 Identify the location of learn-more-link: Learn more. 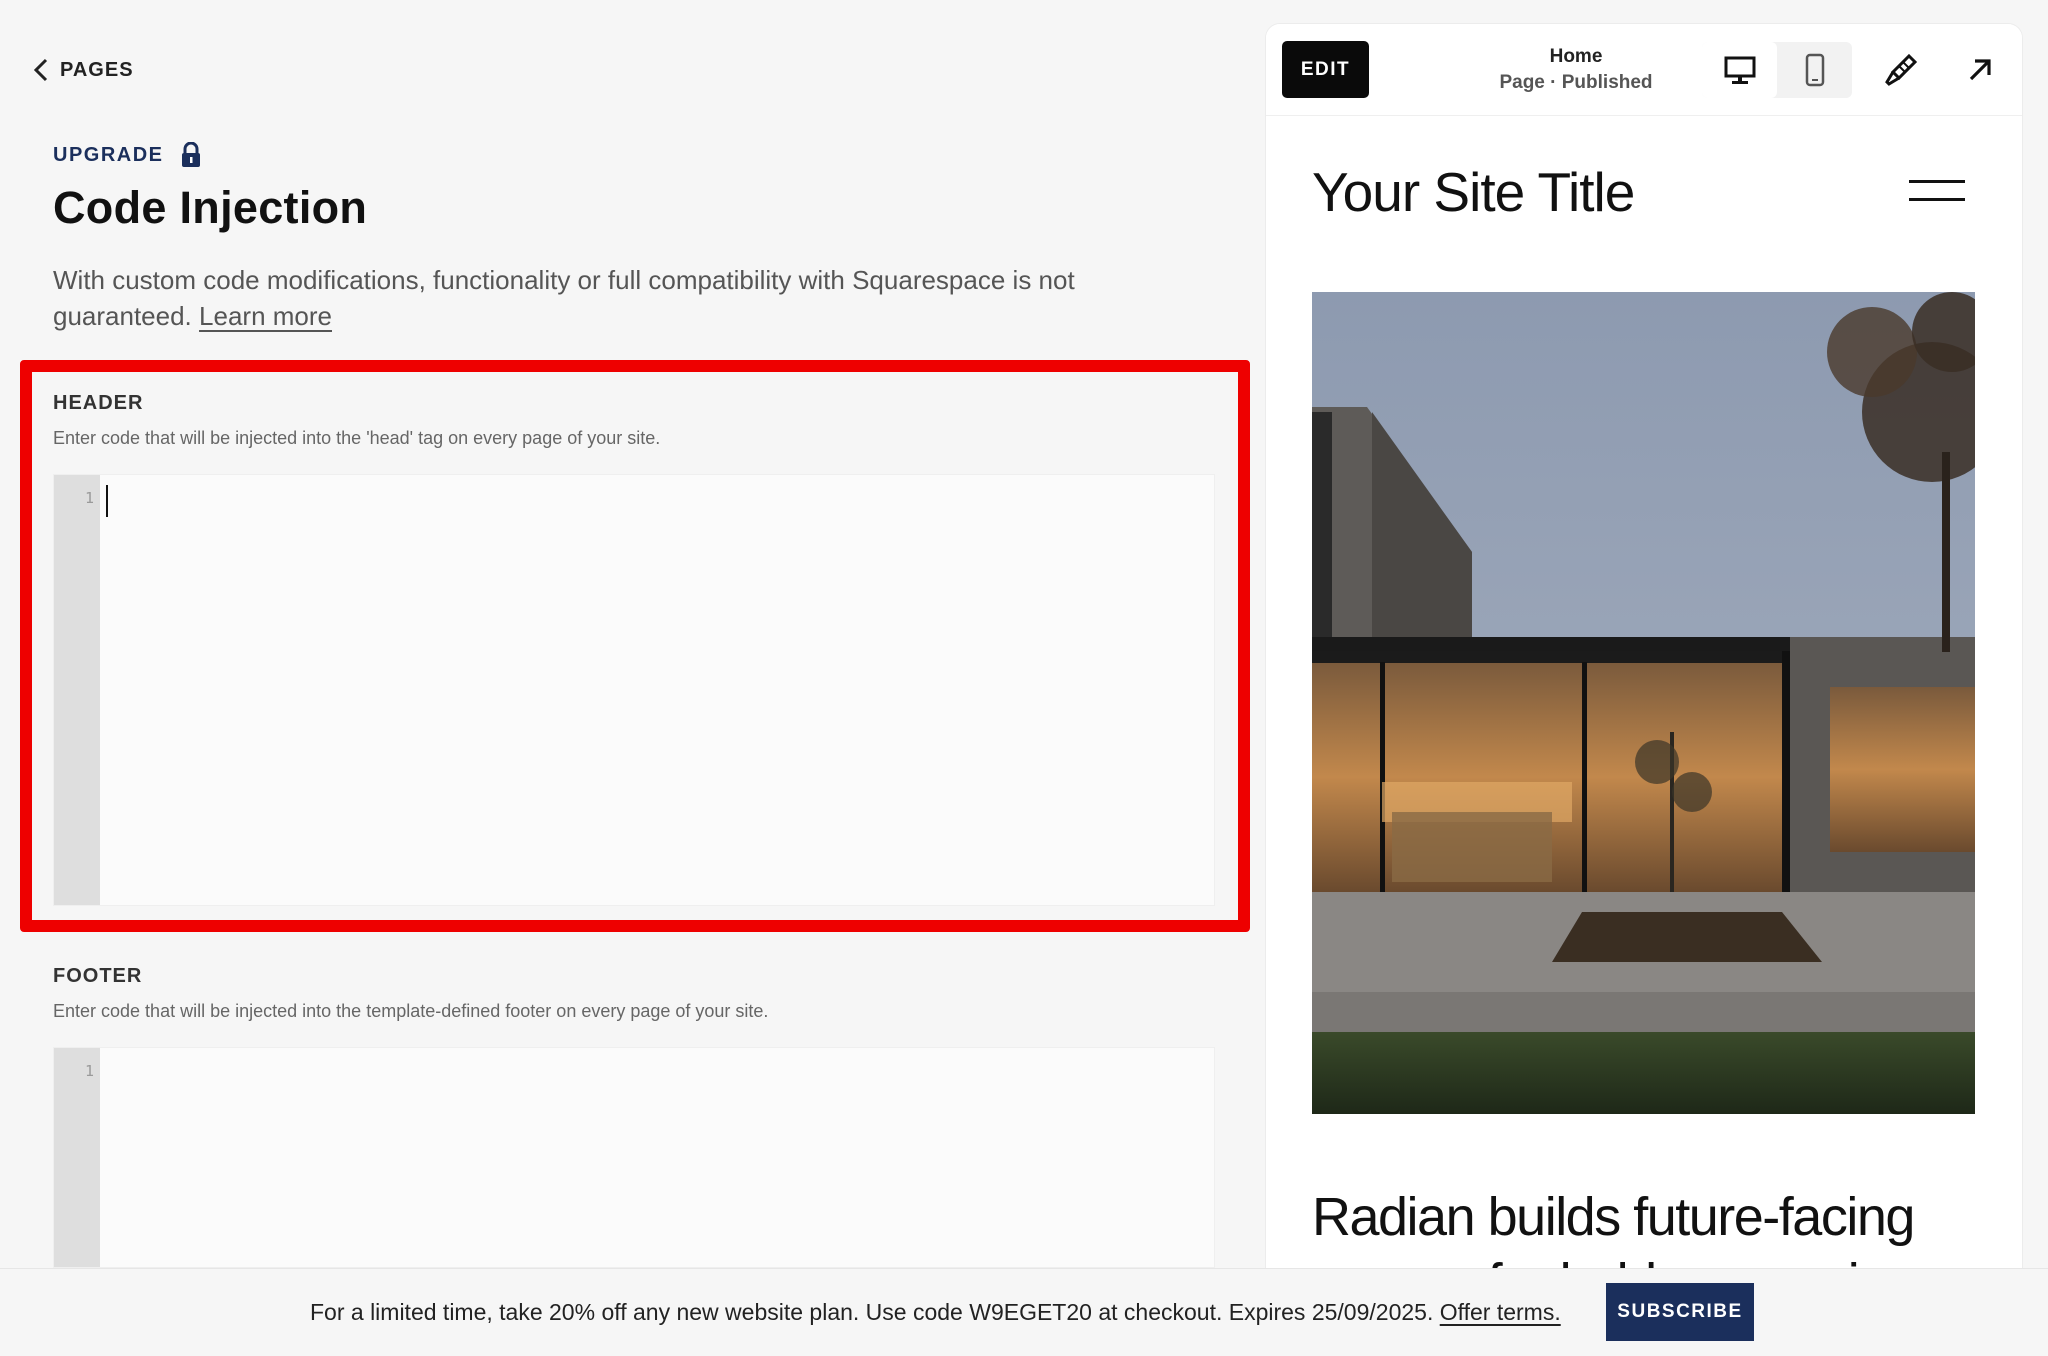
(265, 316).